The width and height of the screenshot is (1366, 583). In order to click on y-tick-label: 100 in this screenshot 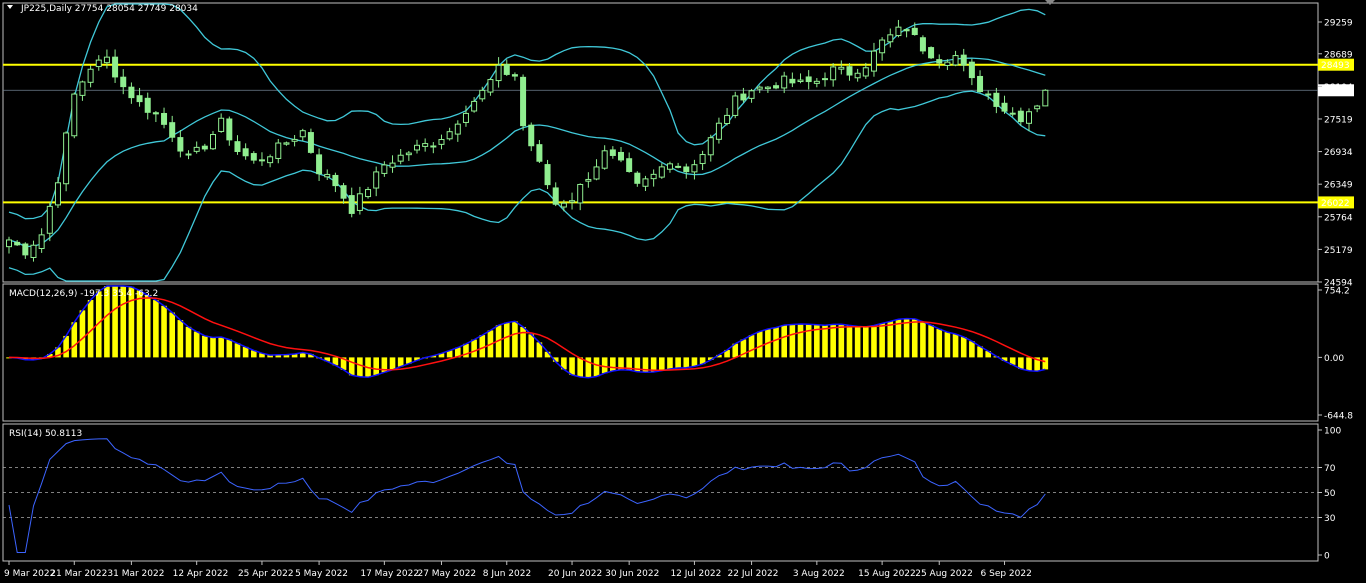, I will do `click(1332, 432)`.